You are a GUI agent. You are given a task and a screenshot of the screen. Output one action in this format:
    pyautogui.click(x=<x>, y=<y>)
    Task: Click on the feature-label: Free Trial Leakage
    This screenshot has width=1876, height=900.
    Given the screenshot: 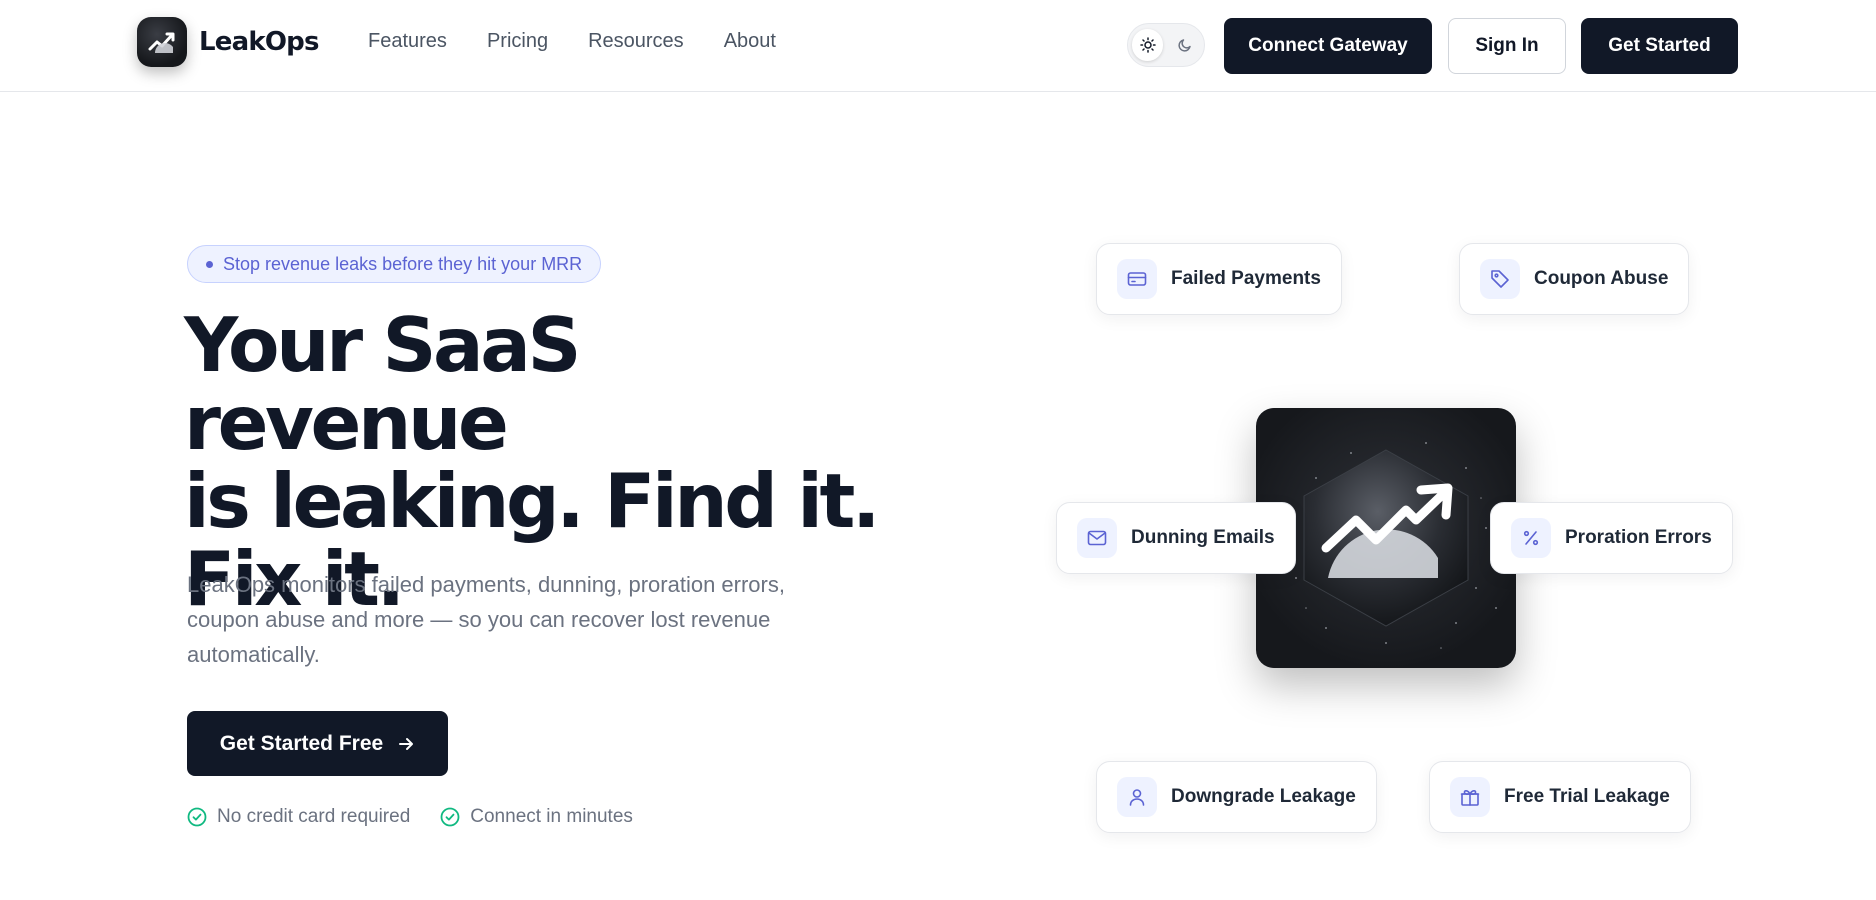 What is the action you would take?
    pyautogui.click(x=1587, y=796)
    